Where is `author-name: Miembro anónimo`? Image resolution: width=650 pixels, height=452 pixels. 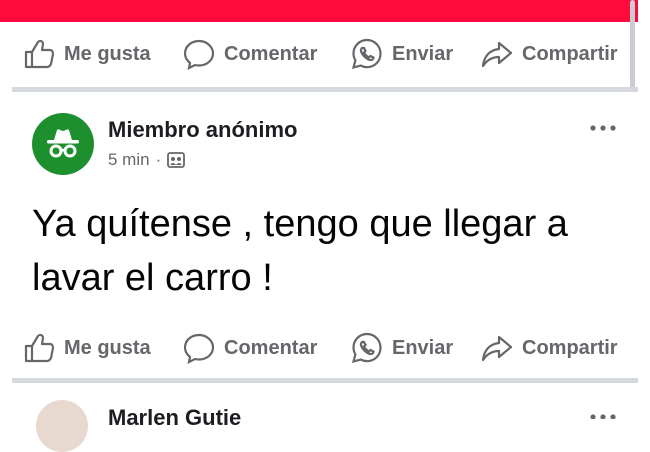 author-name: Miembro anónimo is located at coordinates (202, 130).